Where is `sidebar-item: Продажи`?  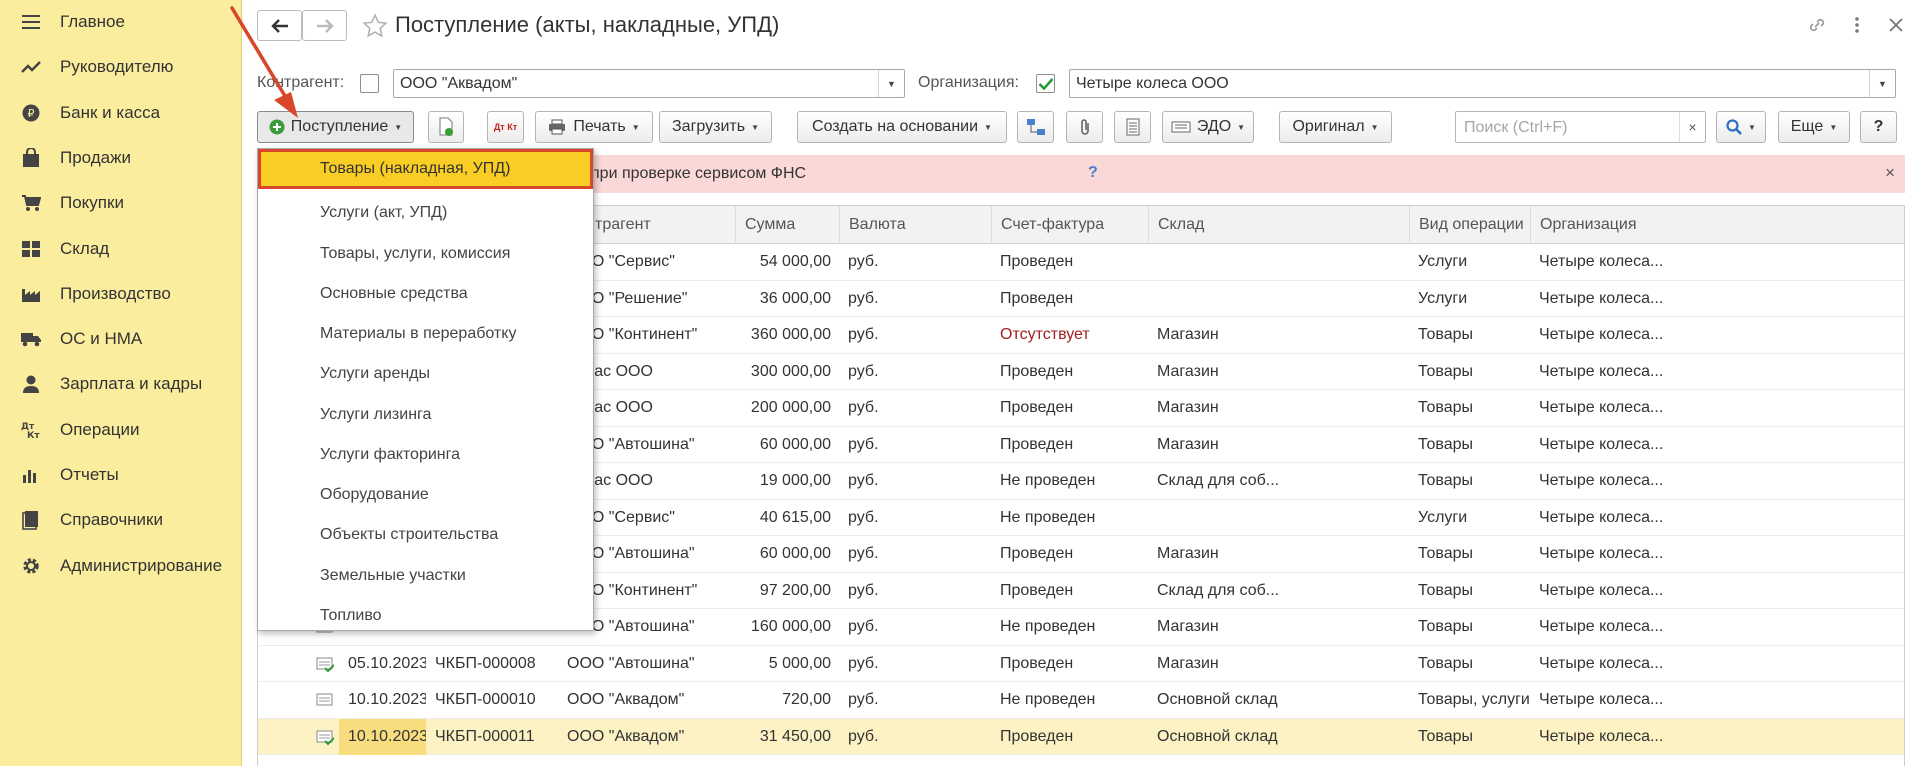
sidebar-item: Продажи is located at coordinates (121, 158).